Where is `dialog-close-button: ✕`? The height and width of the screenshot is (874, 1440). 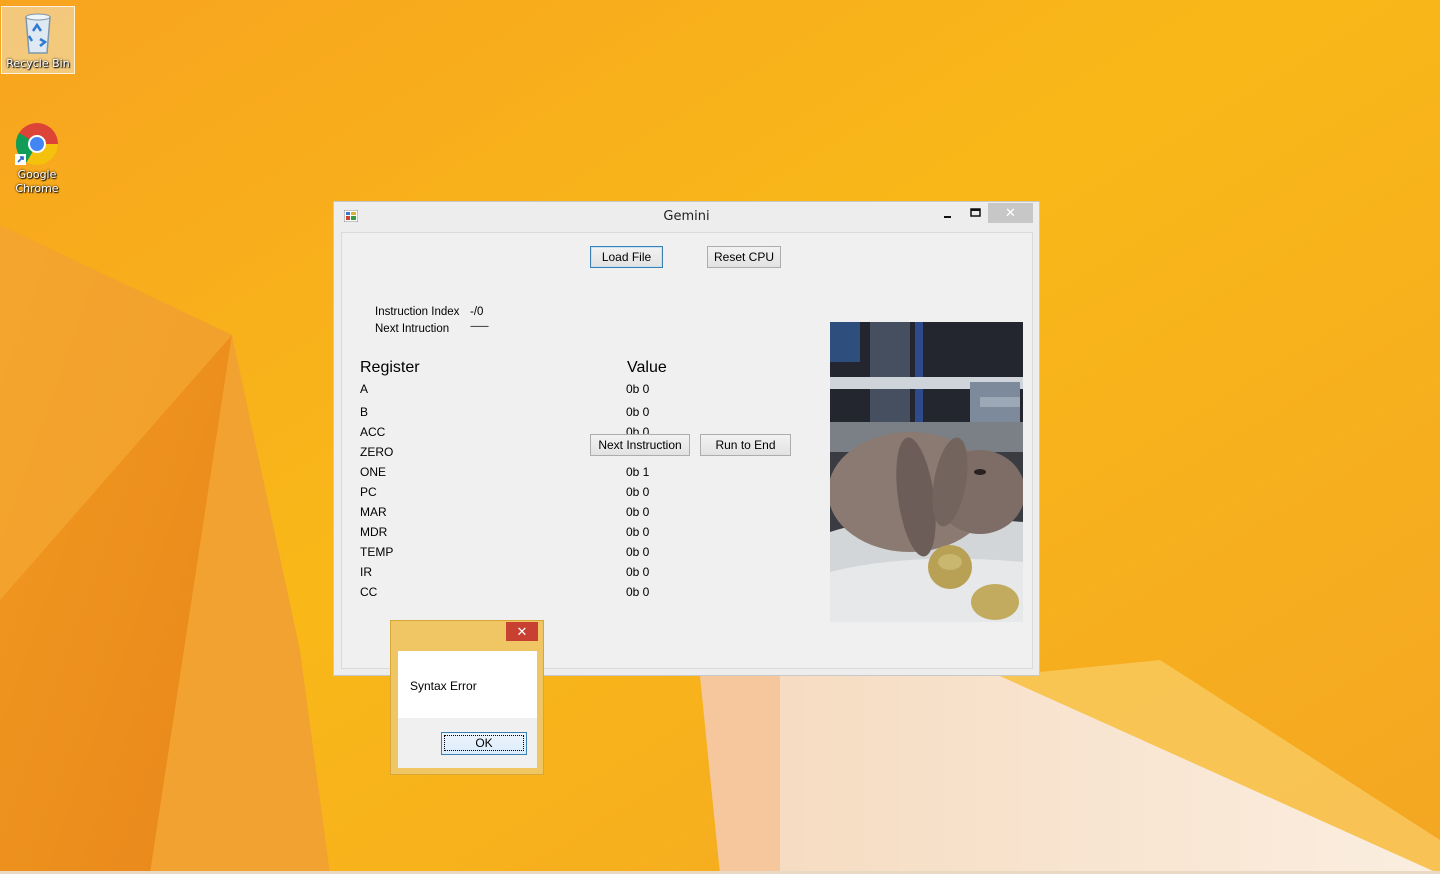
dialog-close-button: ✕ is located at coordinates (522, 631).